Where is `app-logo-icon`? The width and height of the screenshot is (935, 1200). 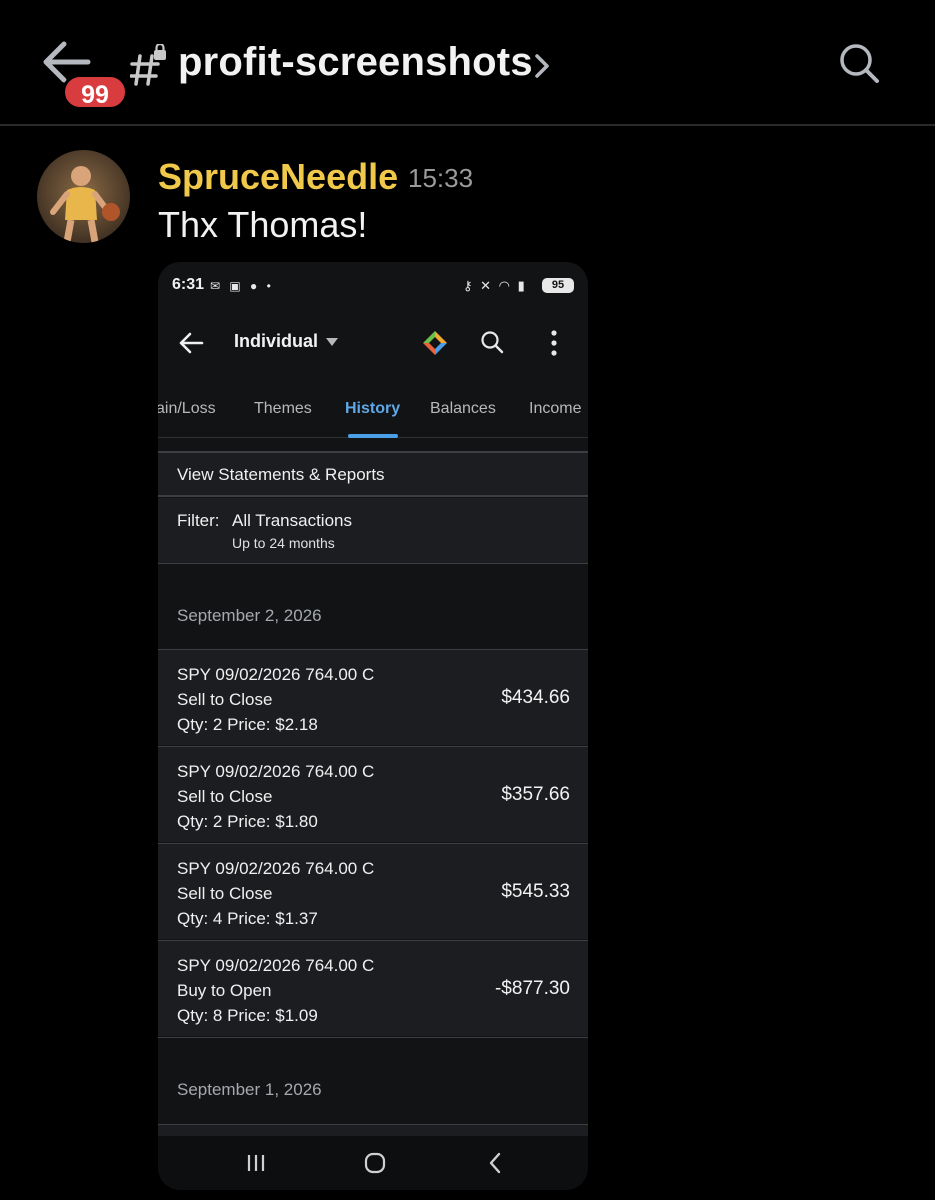
app-logo-icon is located at coordinates (435, 343).